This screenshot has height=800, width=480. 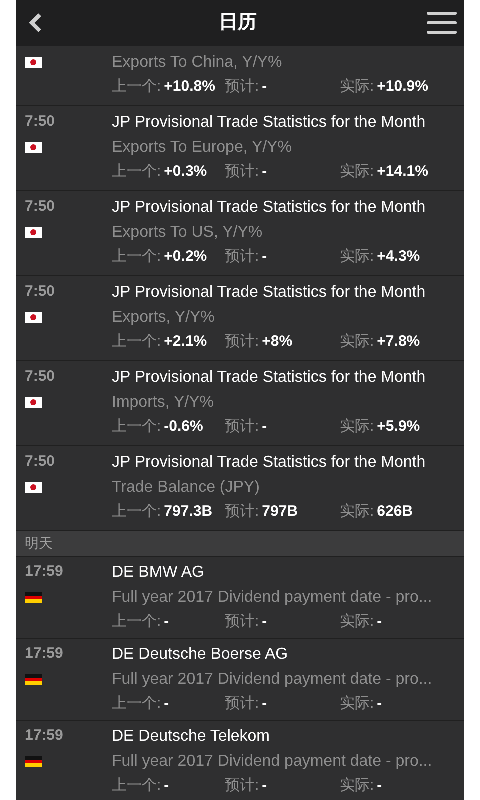 What do you see at coordinates (398, 427) in the screenshot?
I see `stat-value: +5.9%` at bounding box center [398, 427].